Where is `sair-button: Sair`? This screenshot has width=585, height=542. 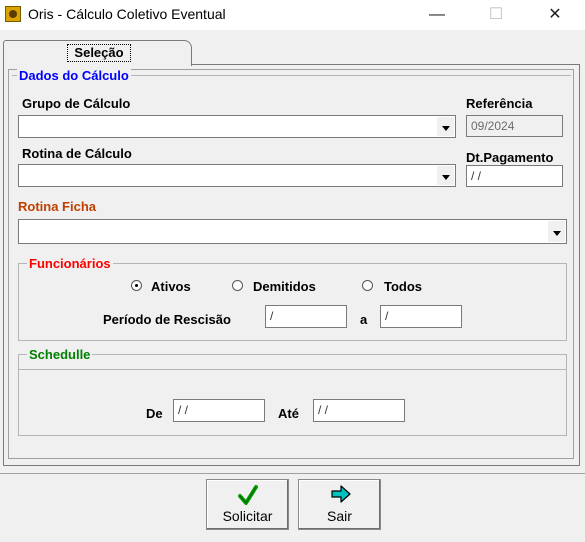 sair-button: Sair is located at coordinates (339, 504).